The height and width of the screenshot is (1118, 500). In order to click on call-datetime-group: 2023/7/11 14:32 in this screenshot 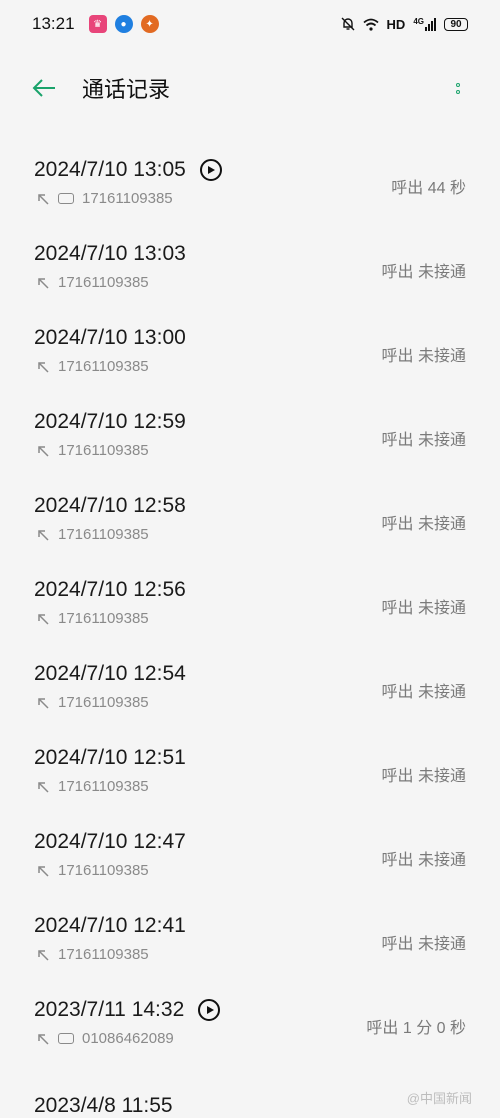, I will do `click(127, 1010)`.